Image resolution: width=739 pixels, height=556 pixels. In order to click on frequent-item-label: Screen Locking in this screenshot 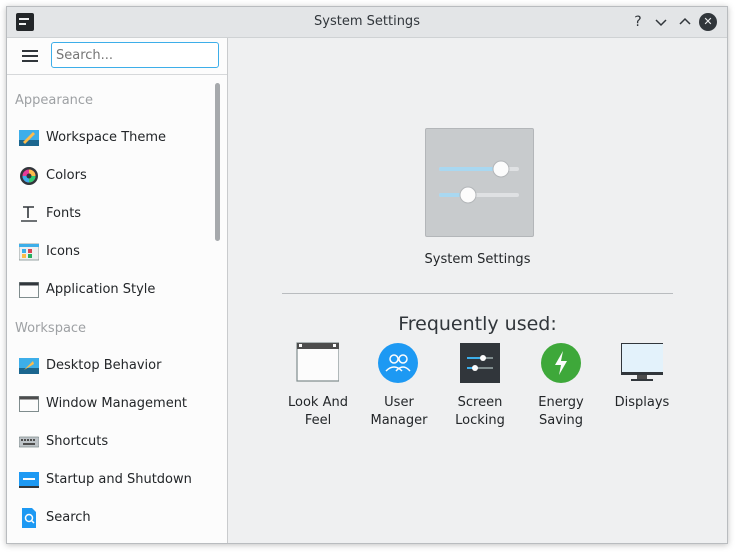, I will do `click(480, 411)`.